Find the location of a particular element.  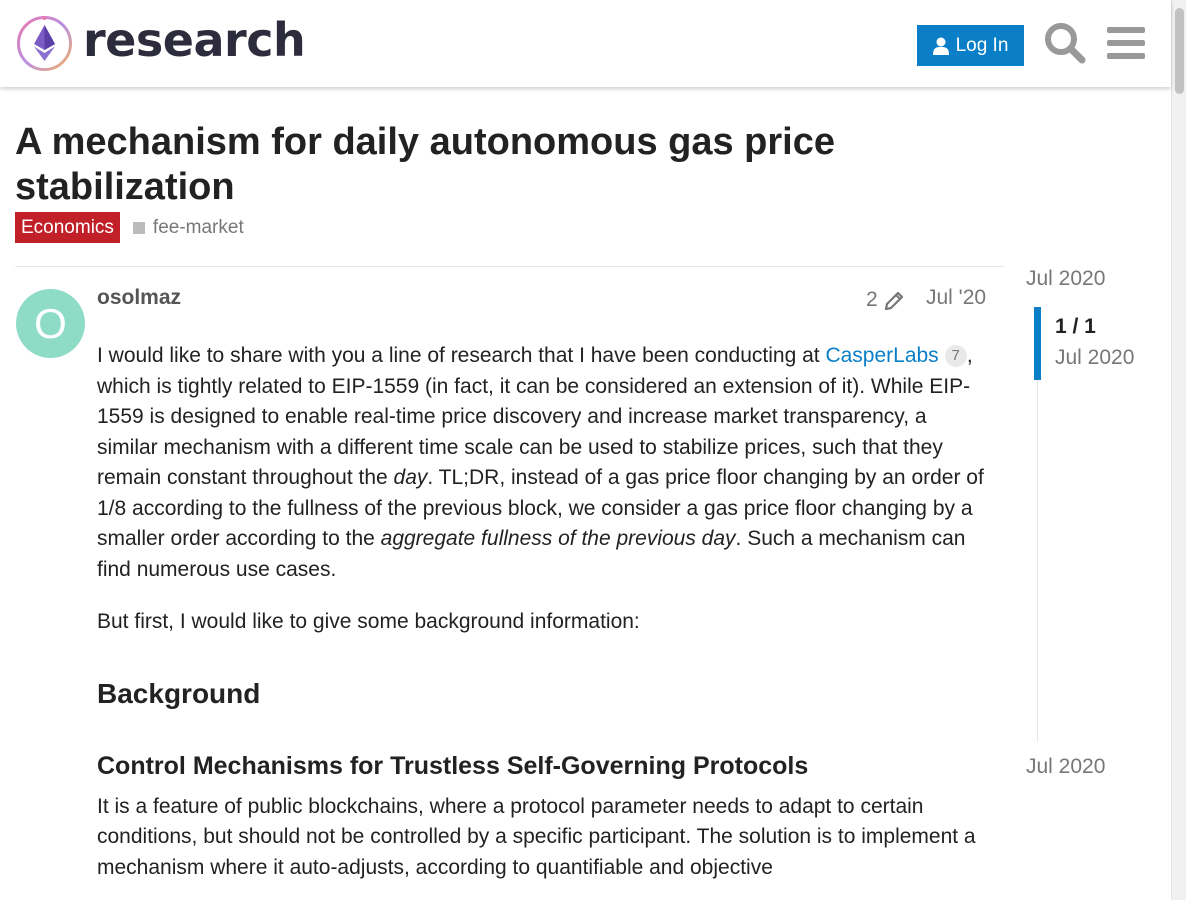

ethereum-research-logo-icon is located at coordinates (44, 43).